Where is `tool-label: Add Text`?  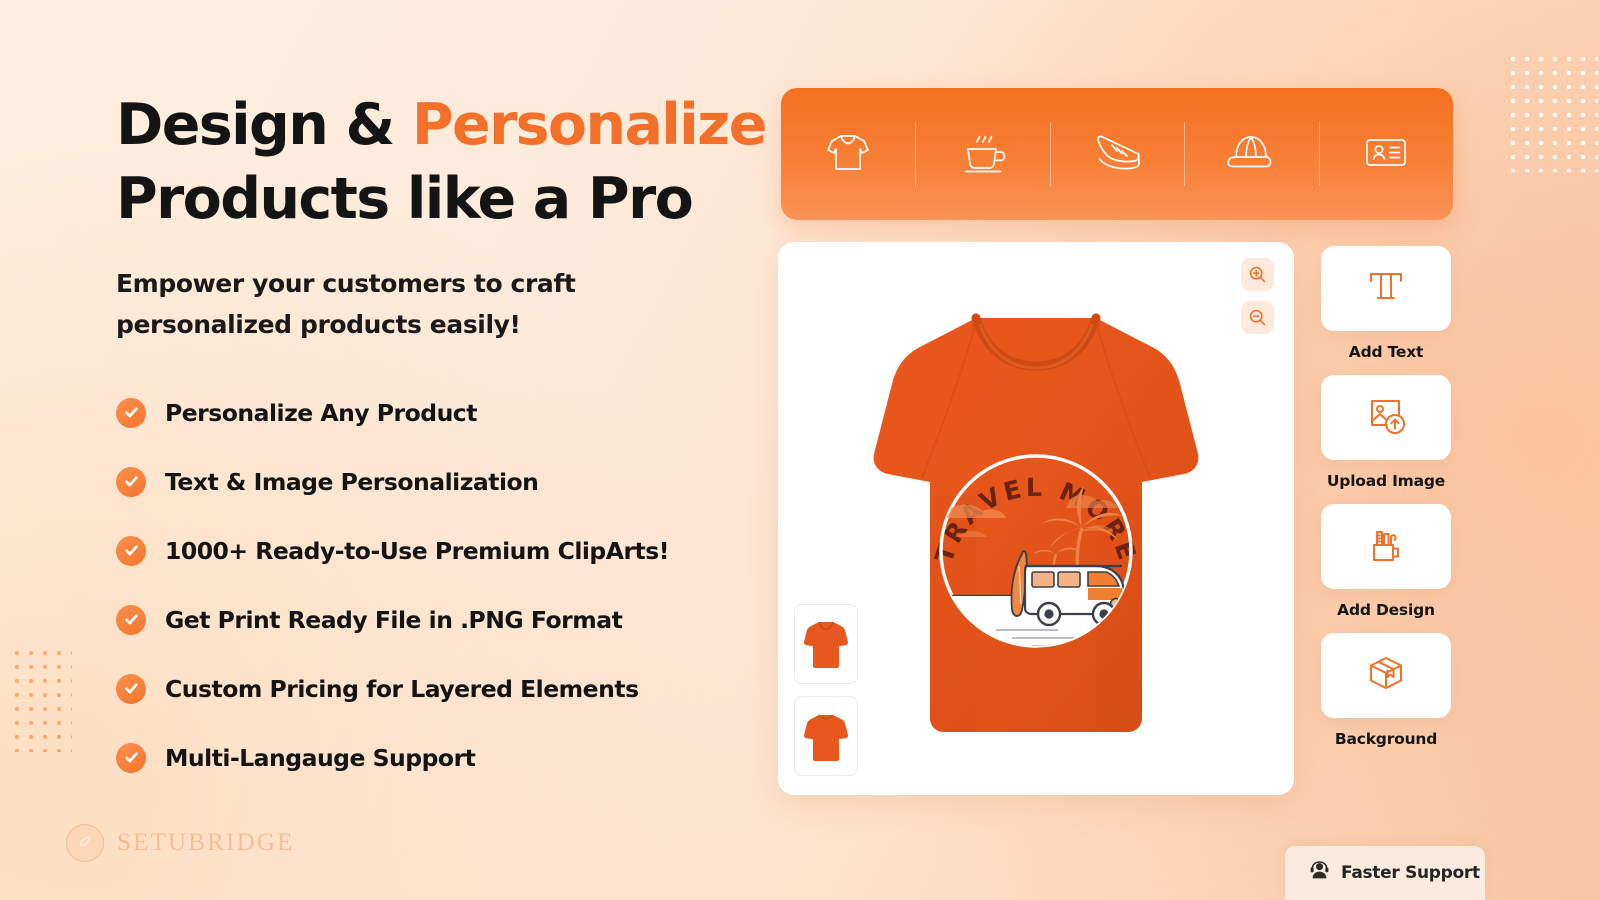
tool-label: Add Text is located at coordinates (1386, 352).